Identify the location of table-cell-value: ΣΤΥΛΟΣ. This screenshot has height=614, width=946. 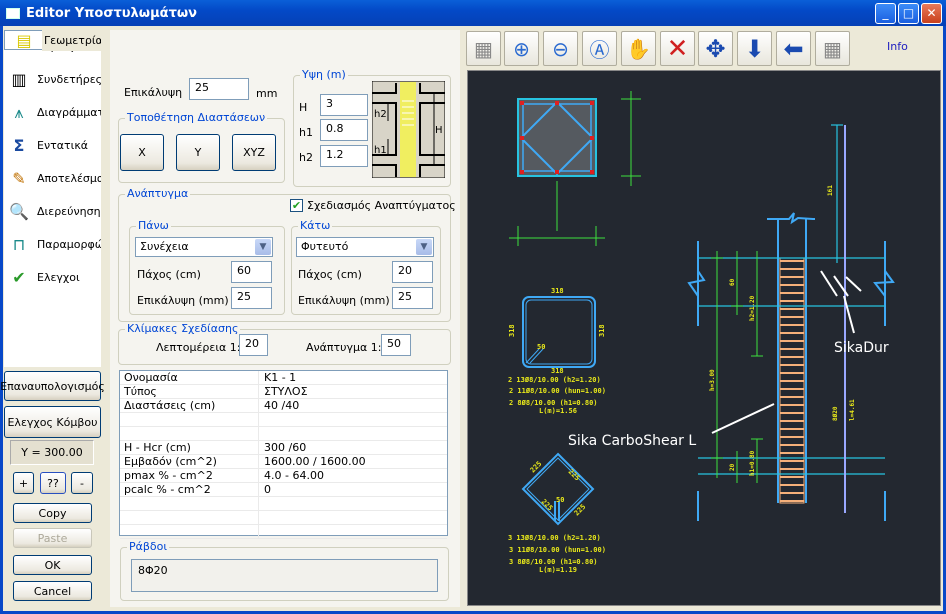
(286, 391).